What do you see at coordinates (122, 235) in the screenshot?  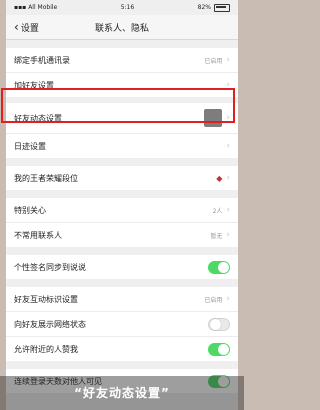 I see `row-infrequent-contacts: 不常用联系人 暂无 ›` at bounding box center [122, 235].